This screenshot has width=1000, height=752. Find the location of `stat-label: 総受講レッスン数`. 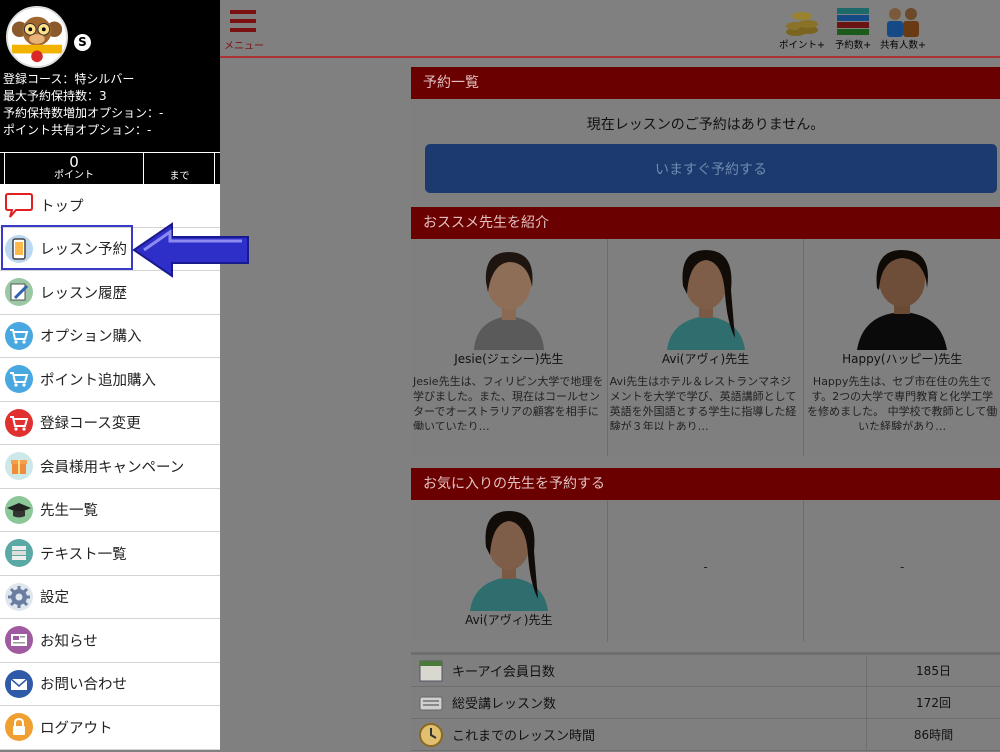

stat-label: 総受講レッスン数 is located at coordinates (504, 704).